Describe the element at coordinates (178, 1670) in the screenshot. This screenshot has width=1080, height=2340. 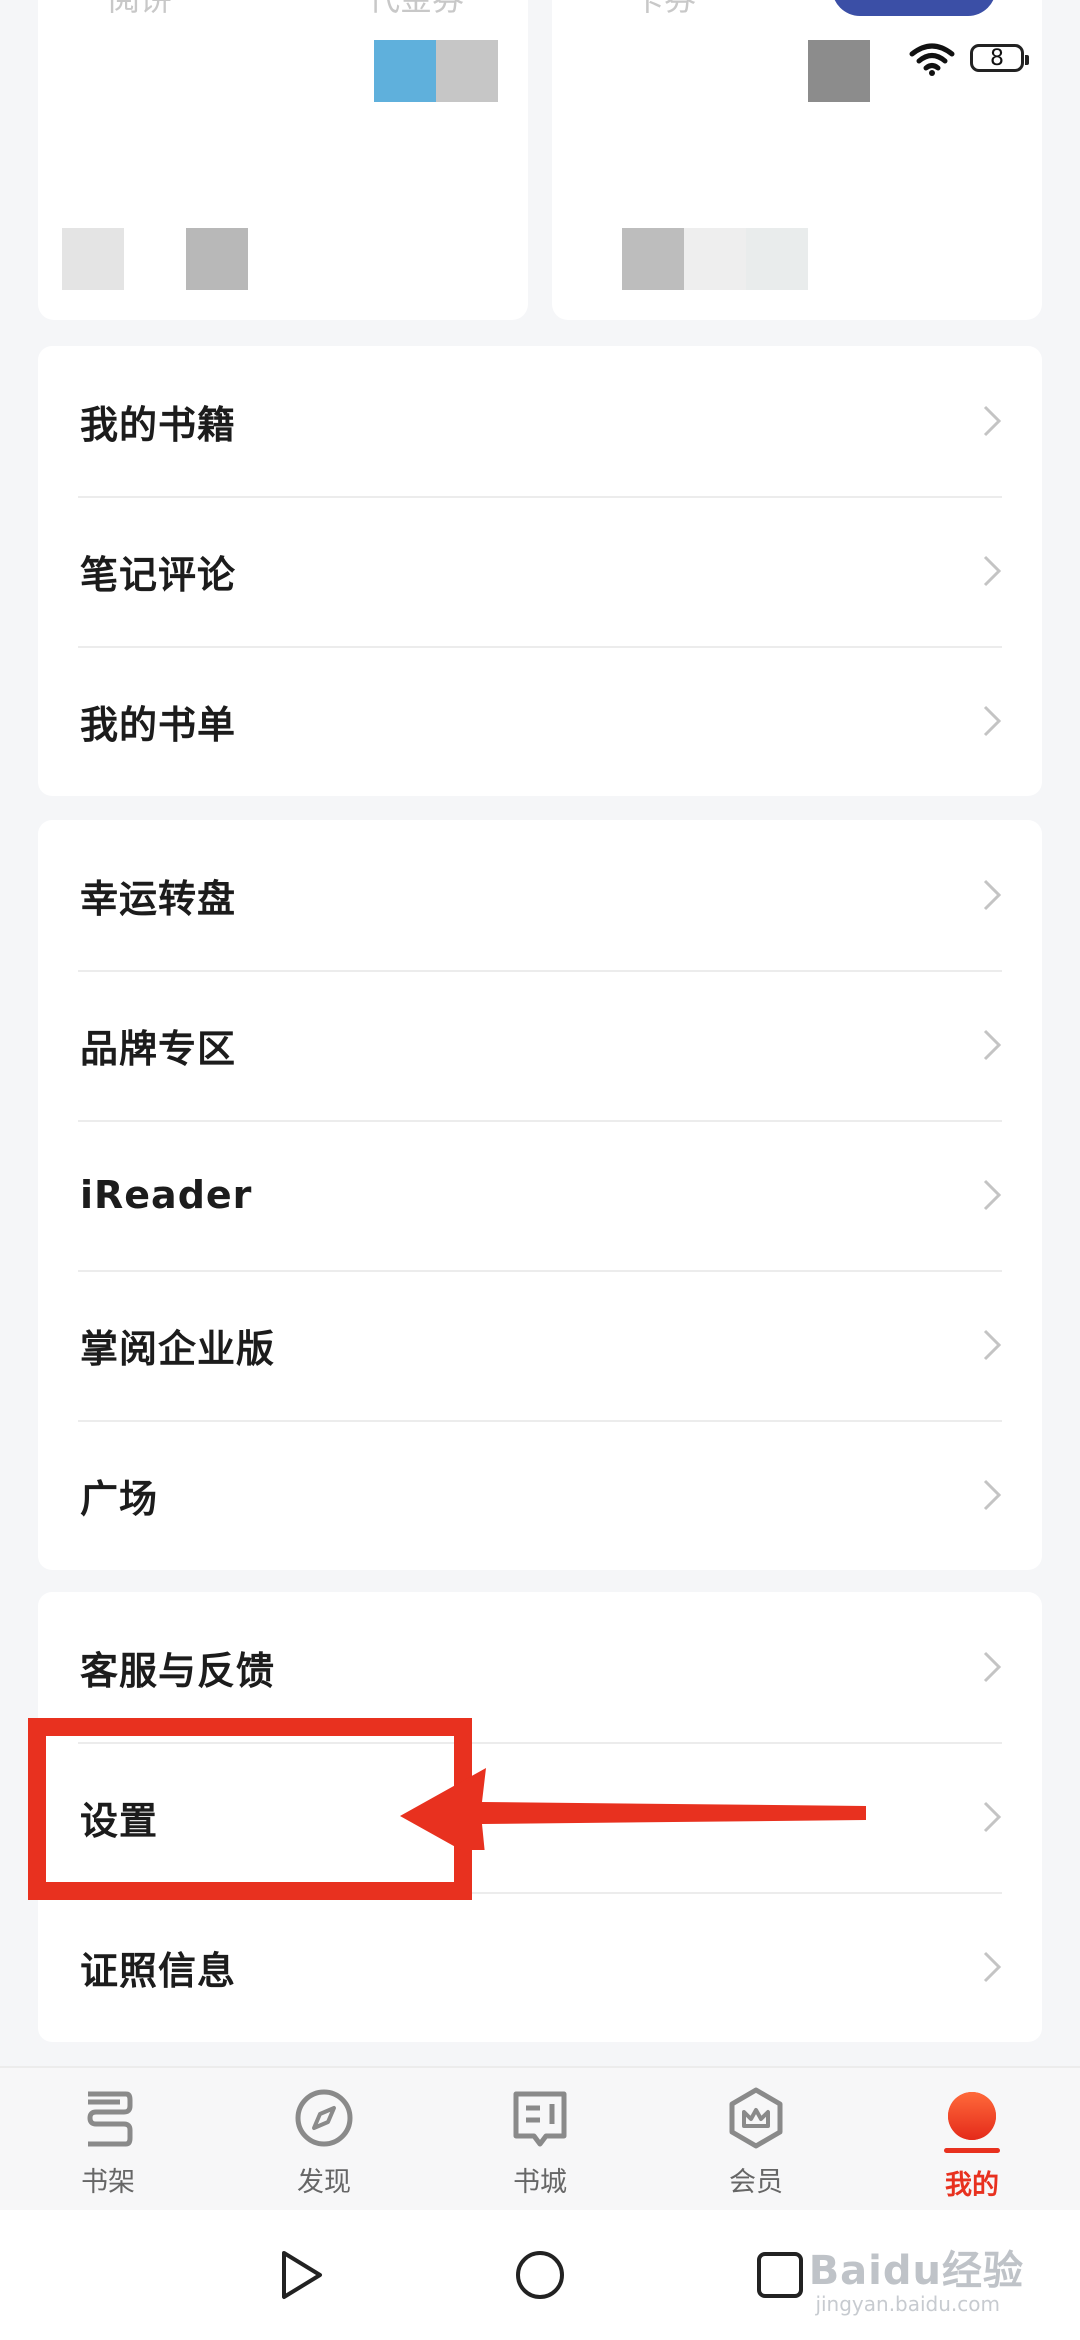
I see `menu-item-label: 客服与反馈` at that location.